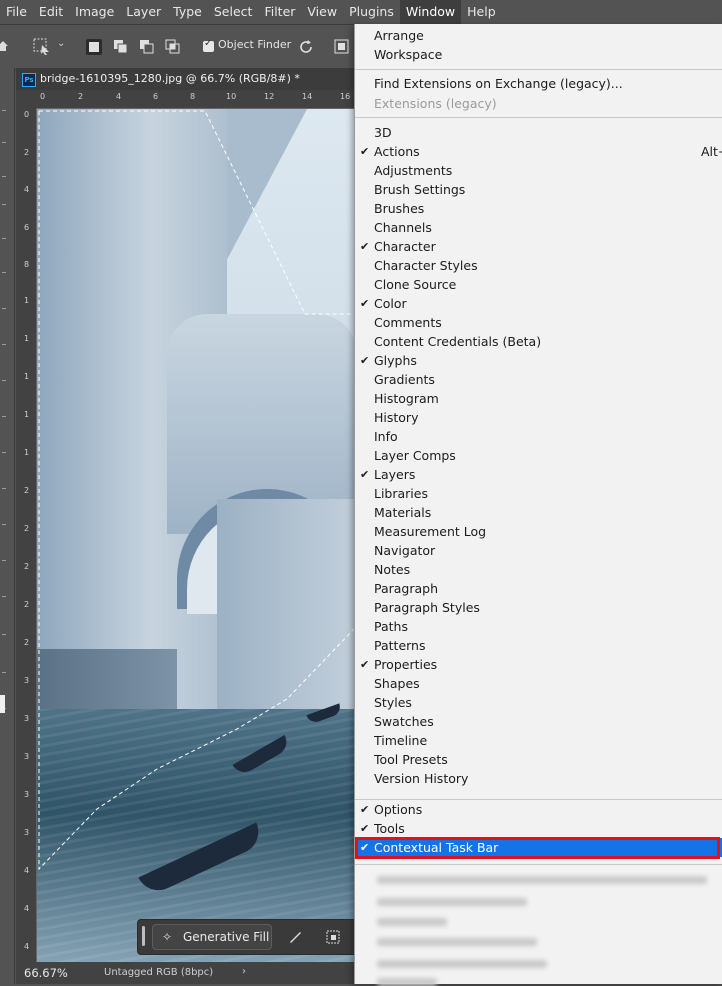 Image resolution: width=722 pixels, height=986 pixels. Describe the element at coordinates (295, 937) in the screenshot. I see `brush-icon` at that location.